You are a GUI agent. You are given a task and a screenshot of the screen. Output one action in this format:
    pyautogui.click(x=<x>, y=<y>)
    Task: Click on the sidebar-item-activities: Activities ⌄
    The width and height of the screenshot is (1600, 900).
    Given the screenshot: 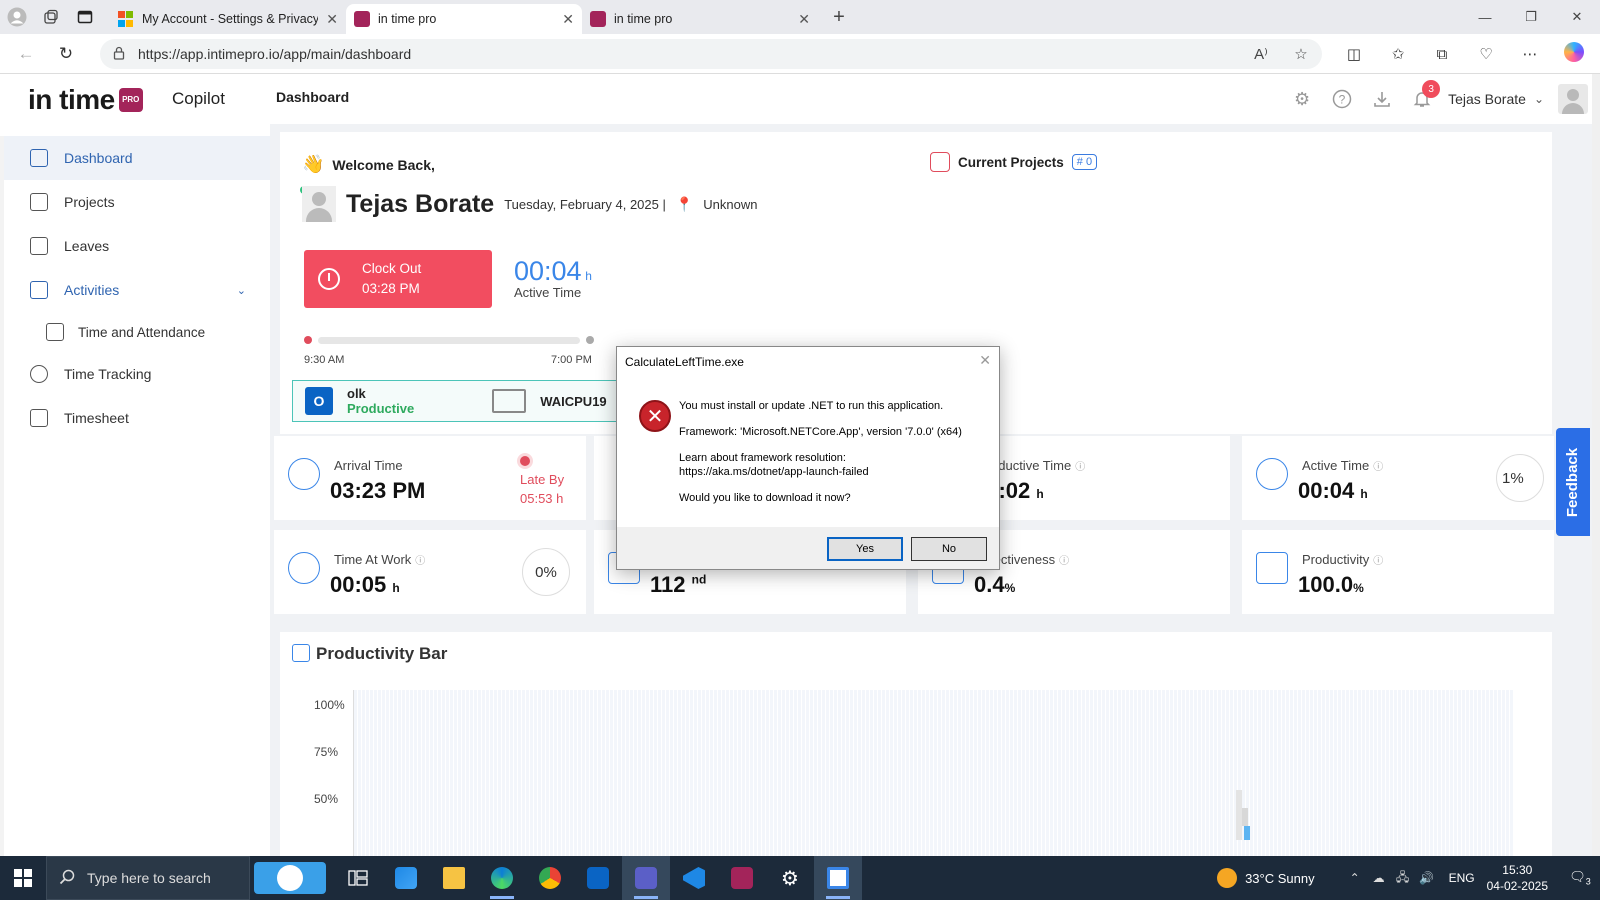 What is the action you would take?
    pyautogui.click(x=137, y=290)
    